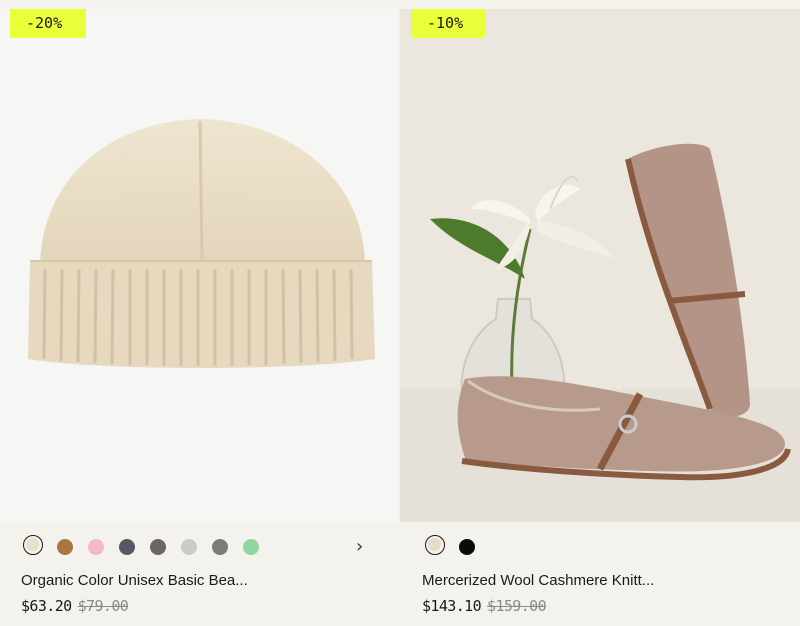 This screenshot has height=626, width=800. What do you see at coordinates (103, 606) in the screenshot?
I see `original-price: $79.00` at bounding box center [103, 606].